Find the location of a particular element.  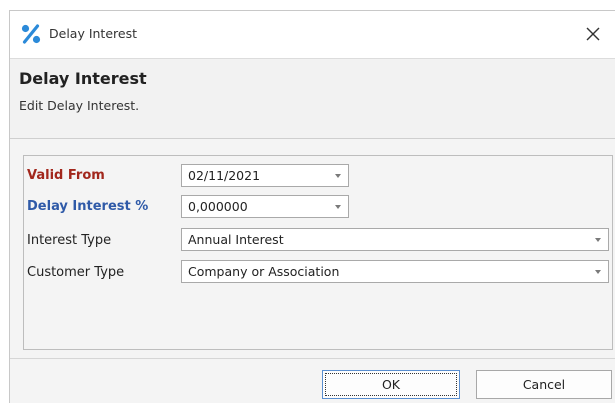

customer-type-dropdown: Company or Association is located at coordinates (395, 271).